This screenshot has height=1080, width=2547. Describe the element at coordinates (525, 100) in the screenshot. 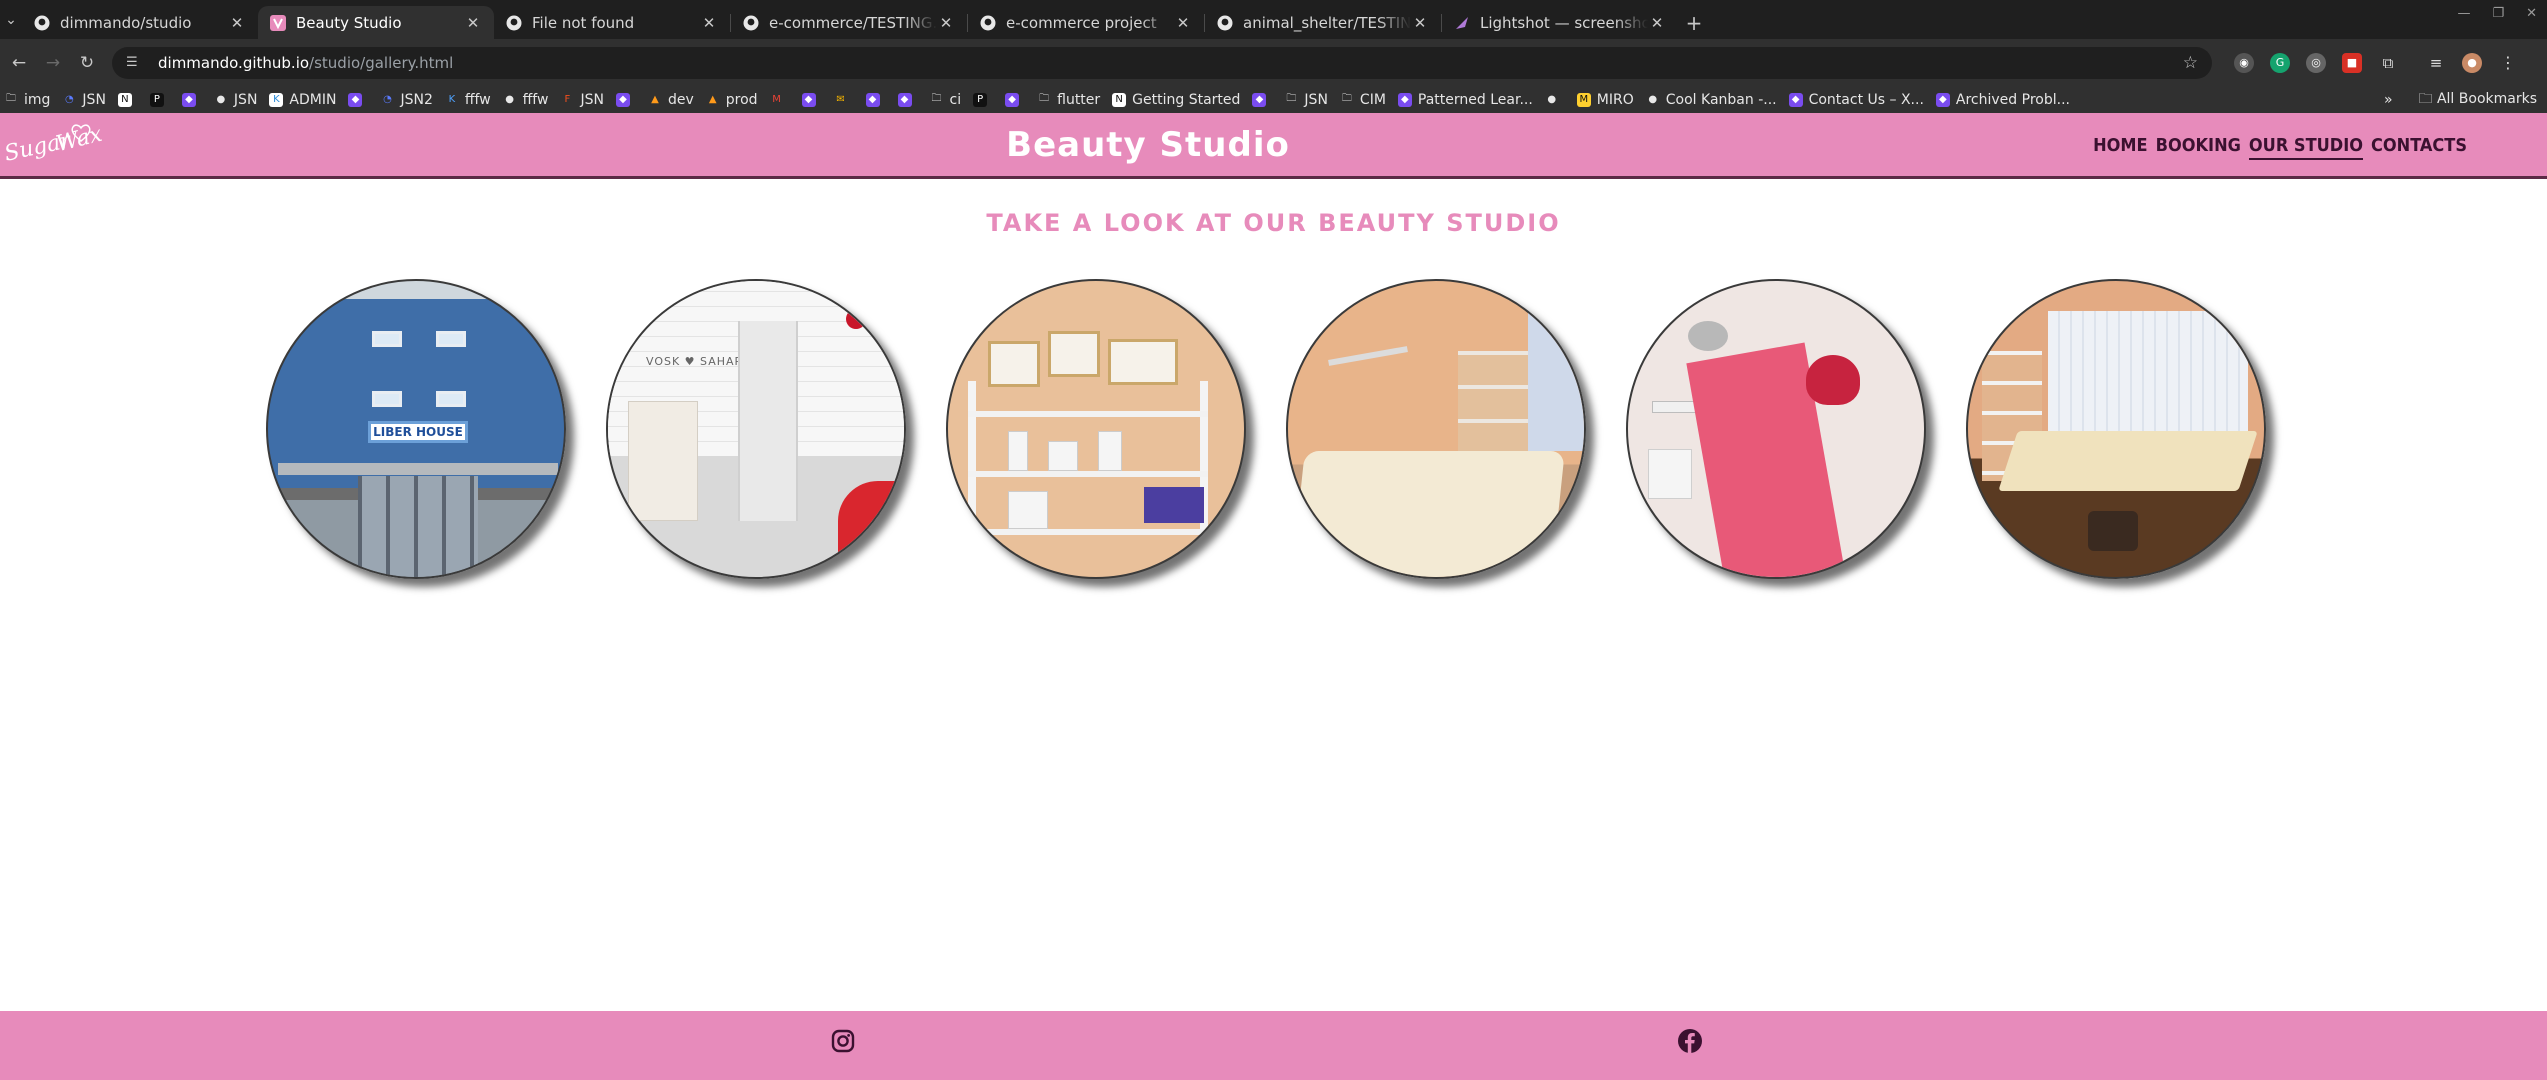

I see `bookmark-item: ● fffw` at that location.